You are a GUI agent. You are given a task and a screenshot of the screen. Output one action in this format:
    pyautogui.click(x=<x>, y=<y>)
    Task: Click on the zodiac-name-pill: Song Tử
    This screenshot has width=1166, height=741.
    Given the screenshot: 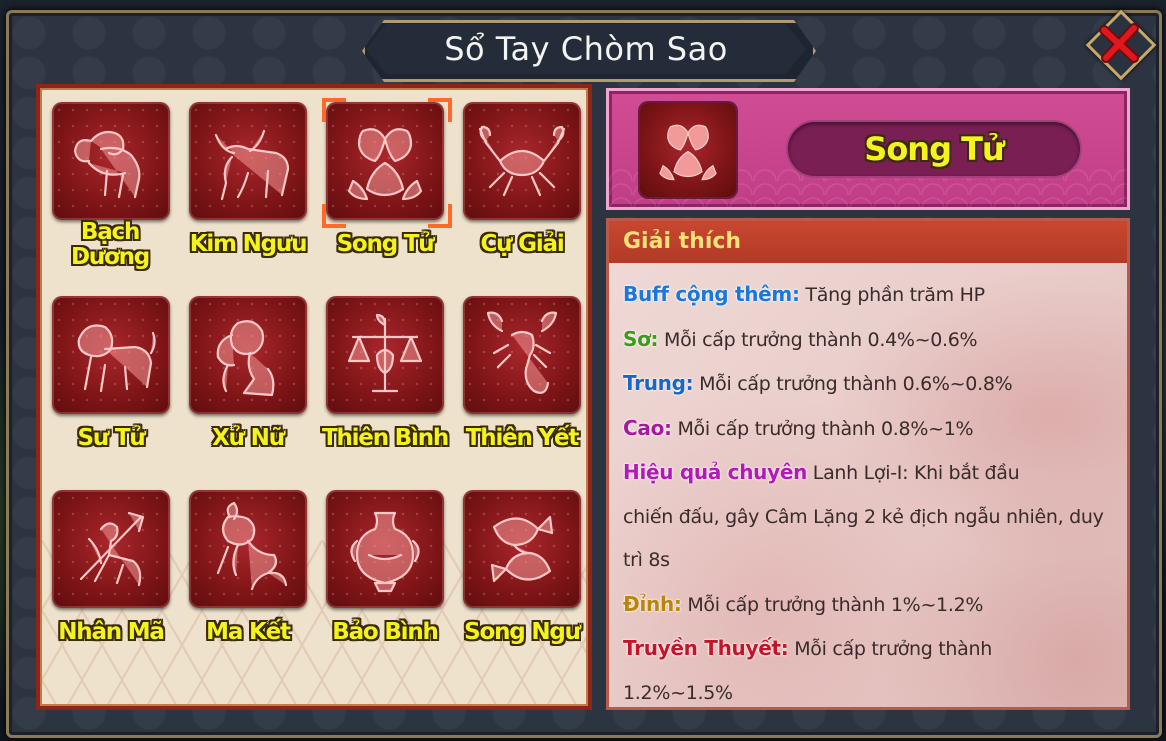 What is the action you would take?
    pyautogui.click(x=934, y=149)
    